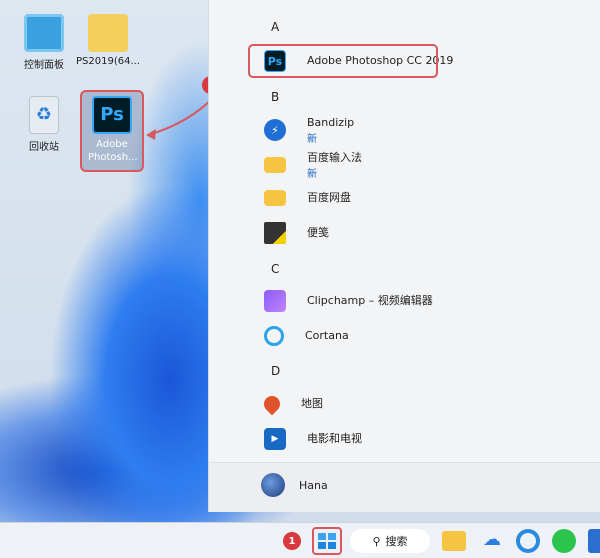 The width and height of the screenshot is (600, 558). I want to click on app-item-clipchamp: Clipchamp – 视频编辑器, so click(424, 301).